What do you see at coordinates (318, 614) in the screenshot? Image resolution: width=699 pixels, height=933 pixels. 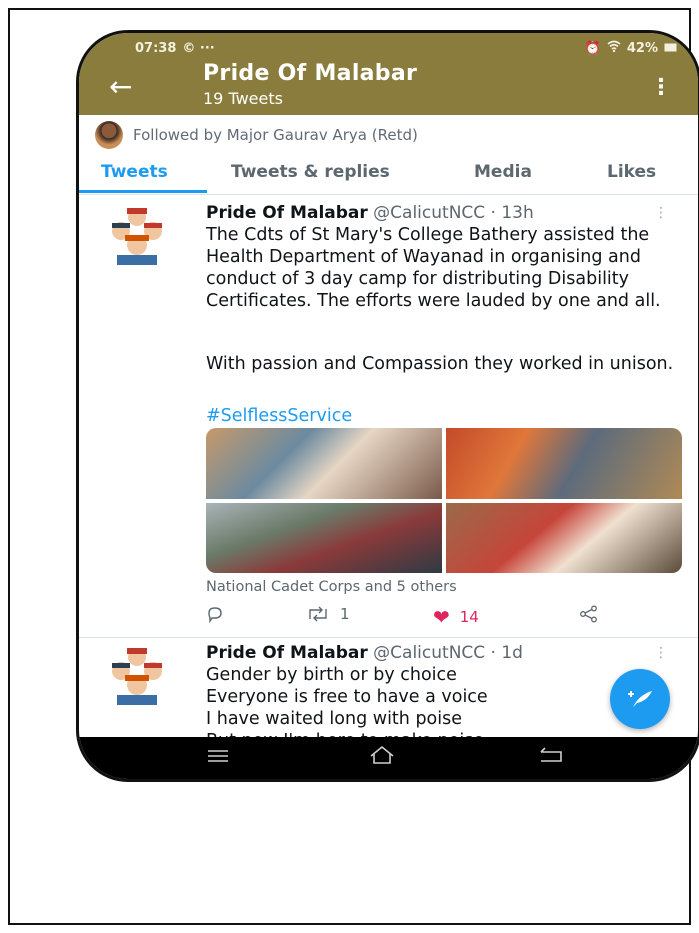 I see `retweet-icon` at bounding box center [318, 614].